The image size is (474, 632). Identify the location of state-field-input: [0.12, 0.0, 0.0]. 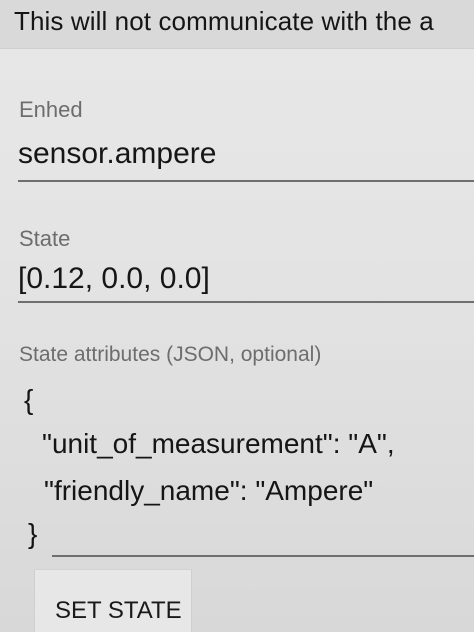
(114, 279).